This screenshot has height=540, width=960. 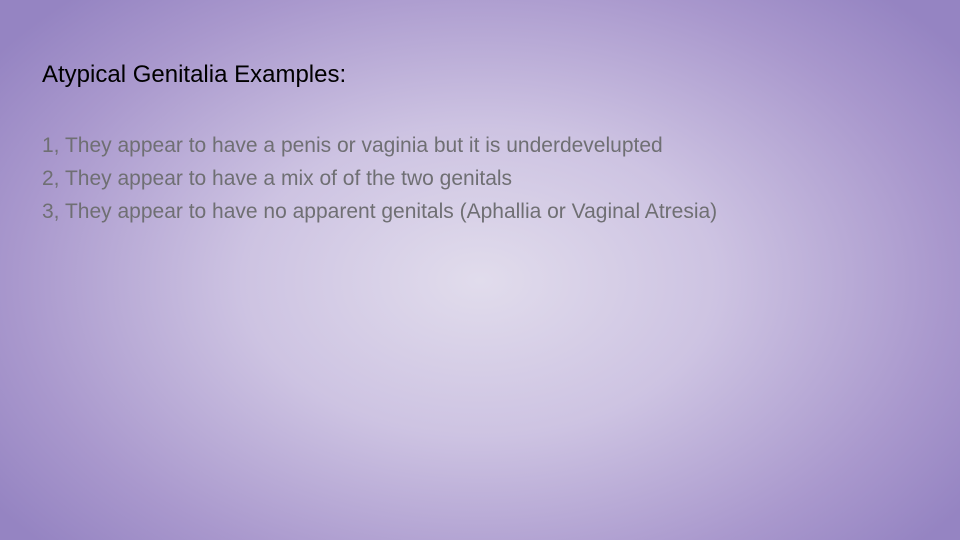 What do you see at coordinates (194, 74) in the screenshot?
I see `slide-title: Atypical Genitalia Examples:` at bounding box center [194, 74].